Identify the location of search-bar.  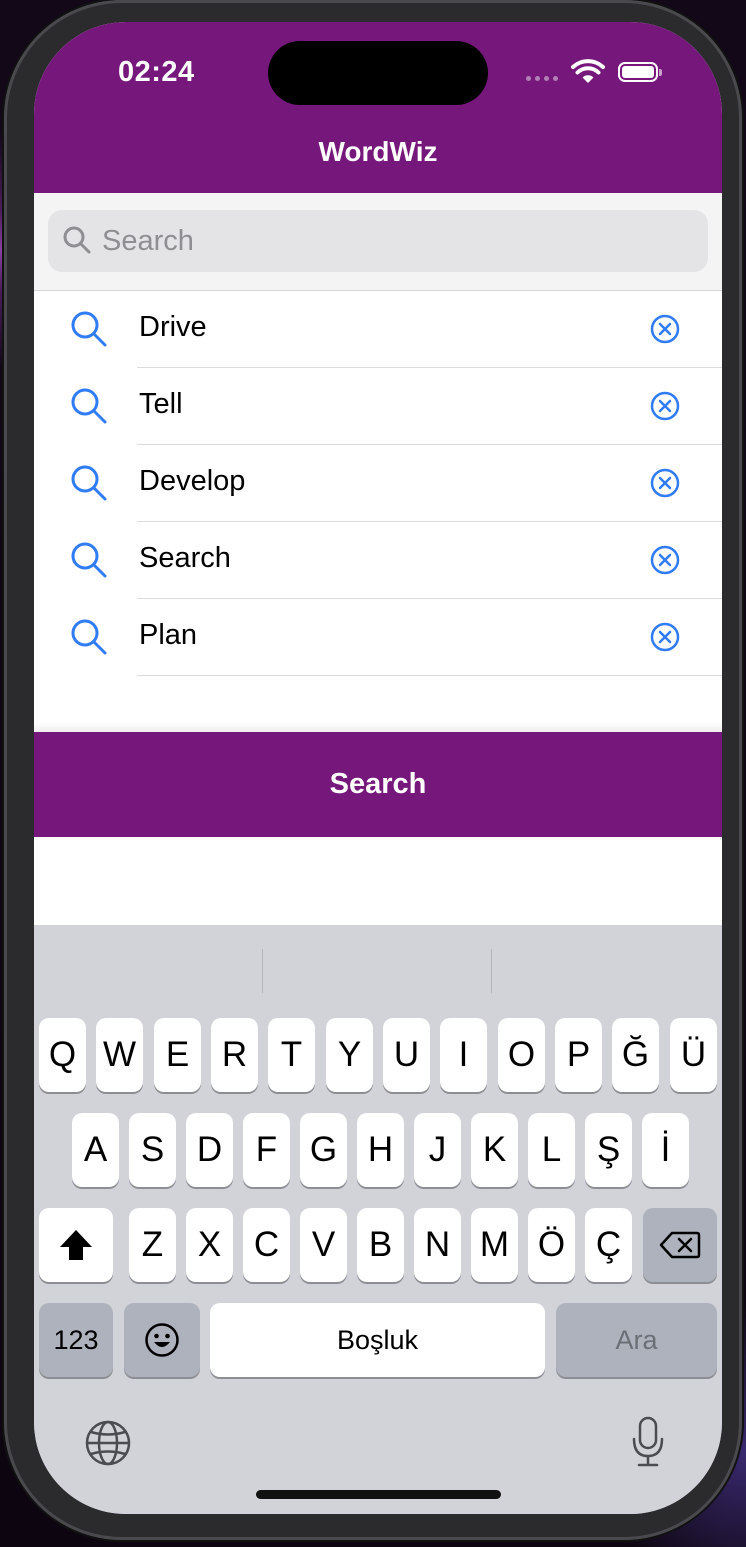
(378, 242).